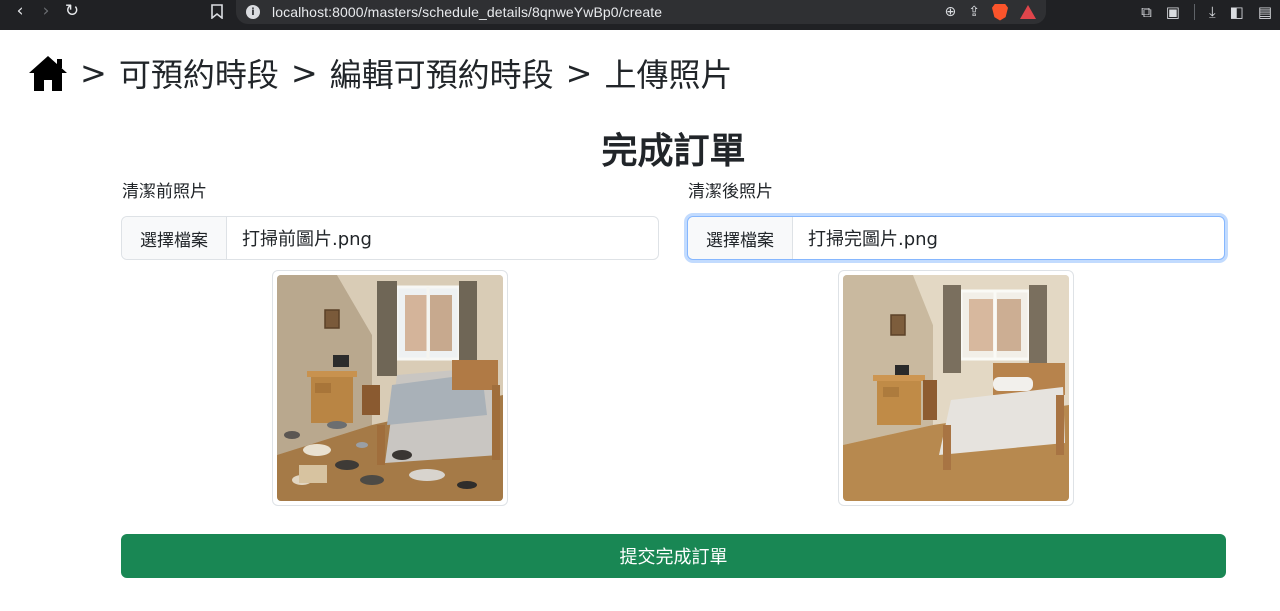  I want to click on toolbar-divider, so click(1194, 12).